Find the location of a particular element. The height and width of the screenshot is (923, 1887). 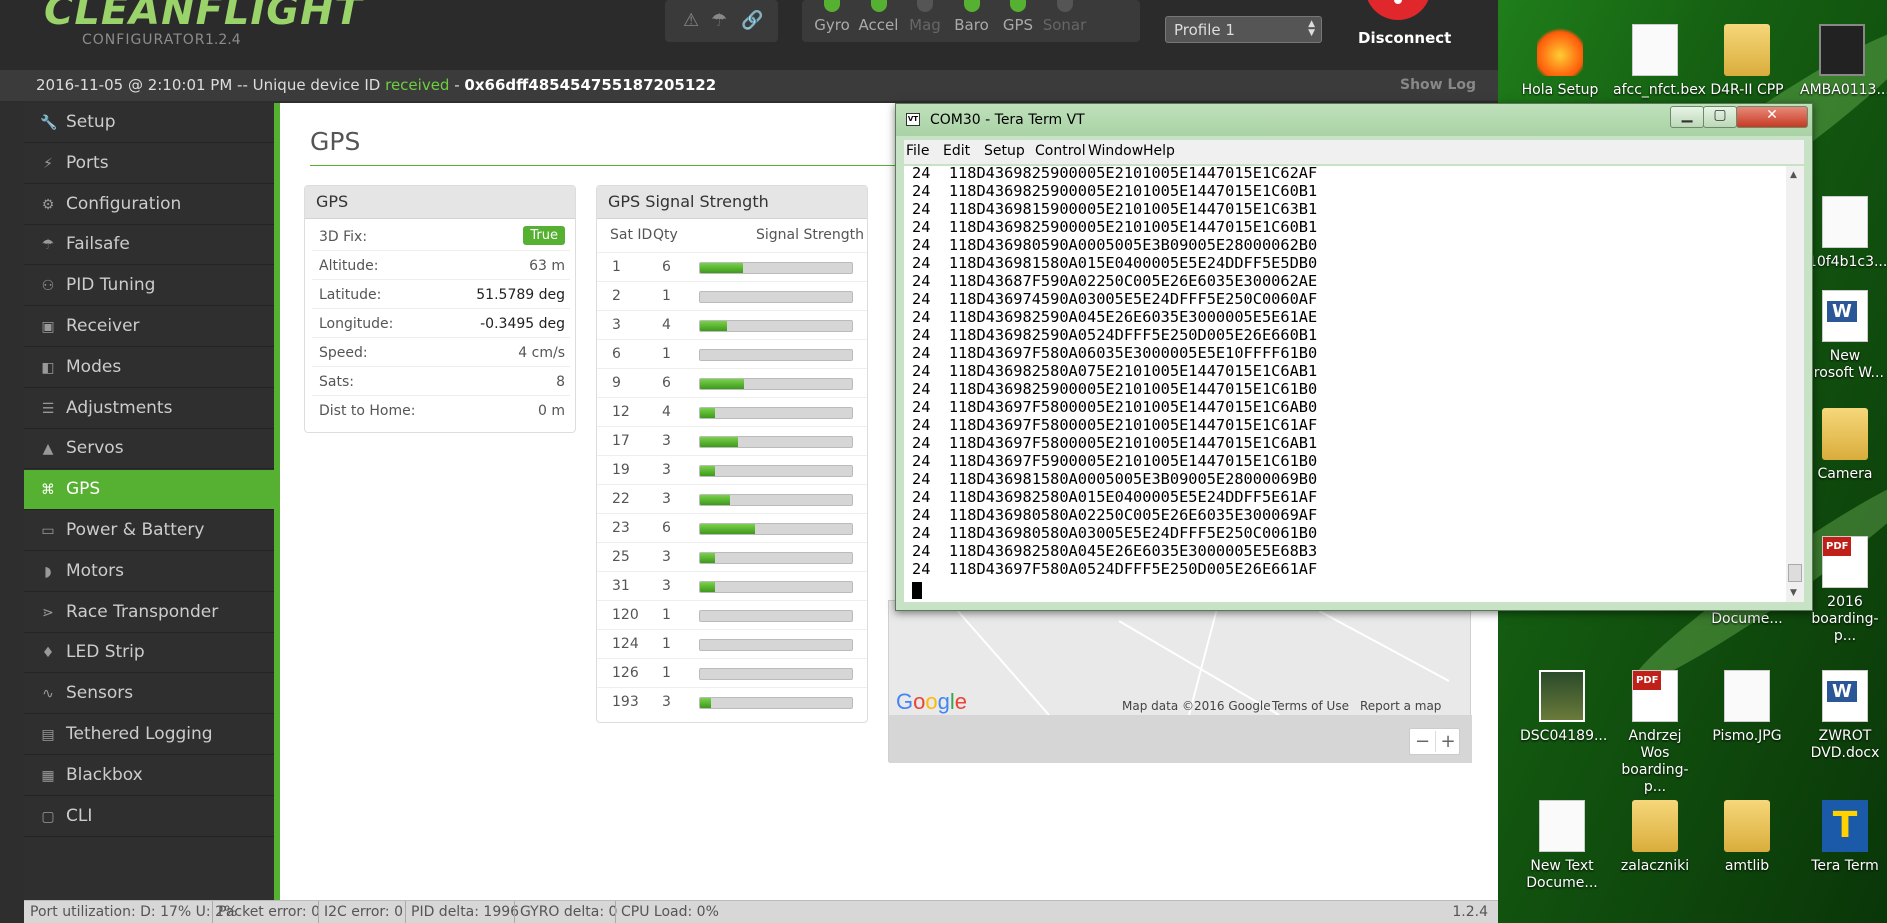

nav-item-power-battery: ▭ Power & Battery is located at coordinates (149, 531).